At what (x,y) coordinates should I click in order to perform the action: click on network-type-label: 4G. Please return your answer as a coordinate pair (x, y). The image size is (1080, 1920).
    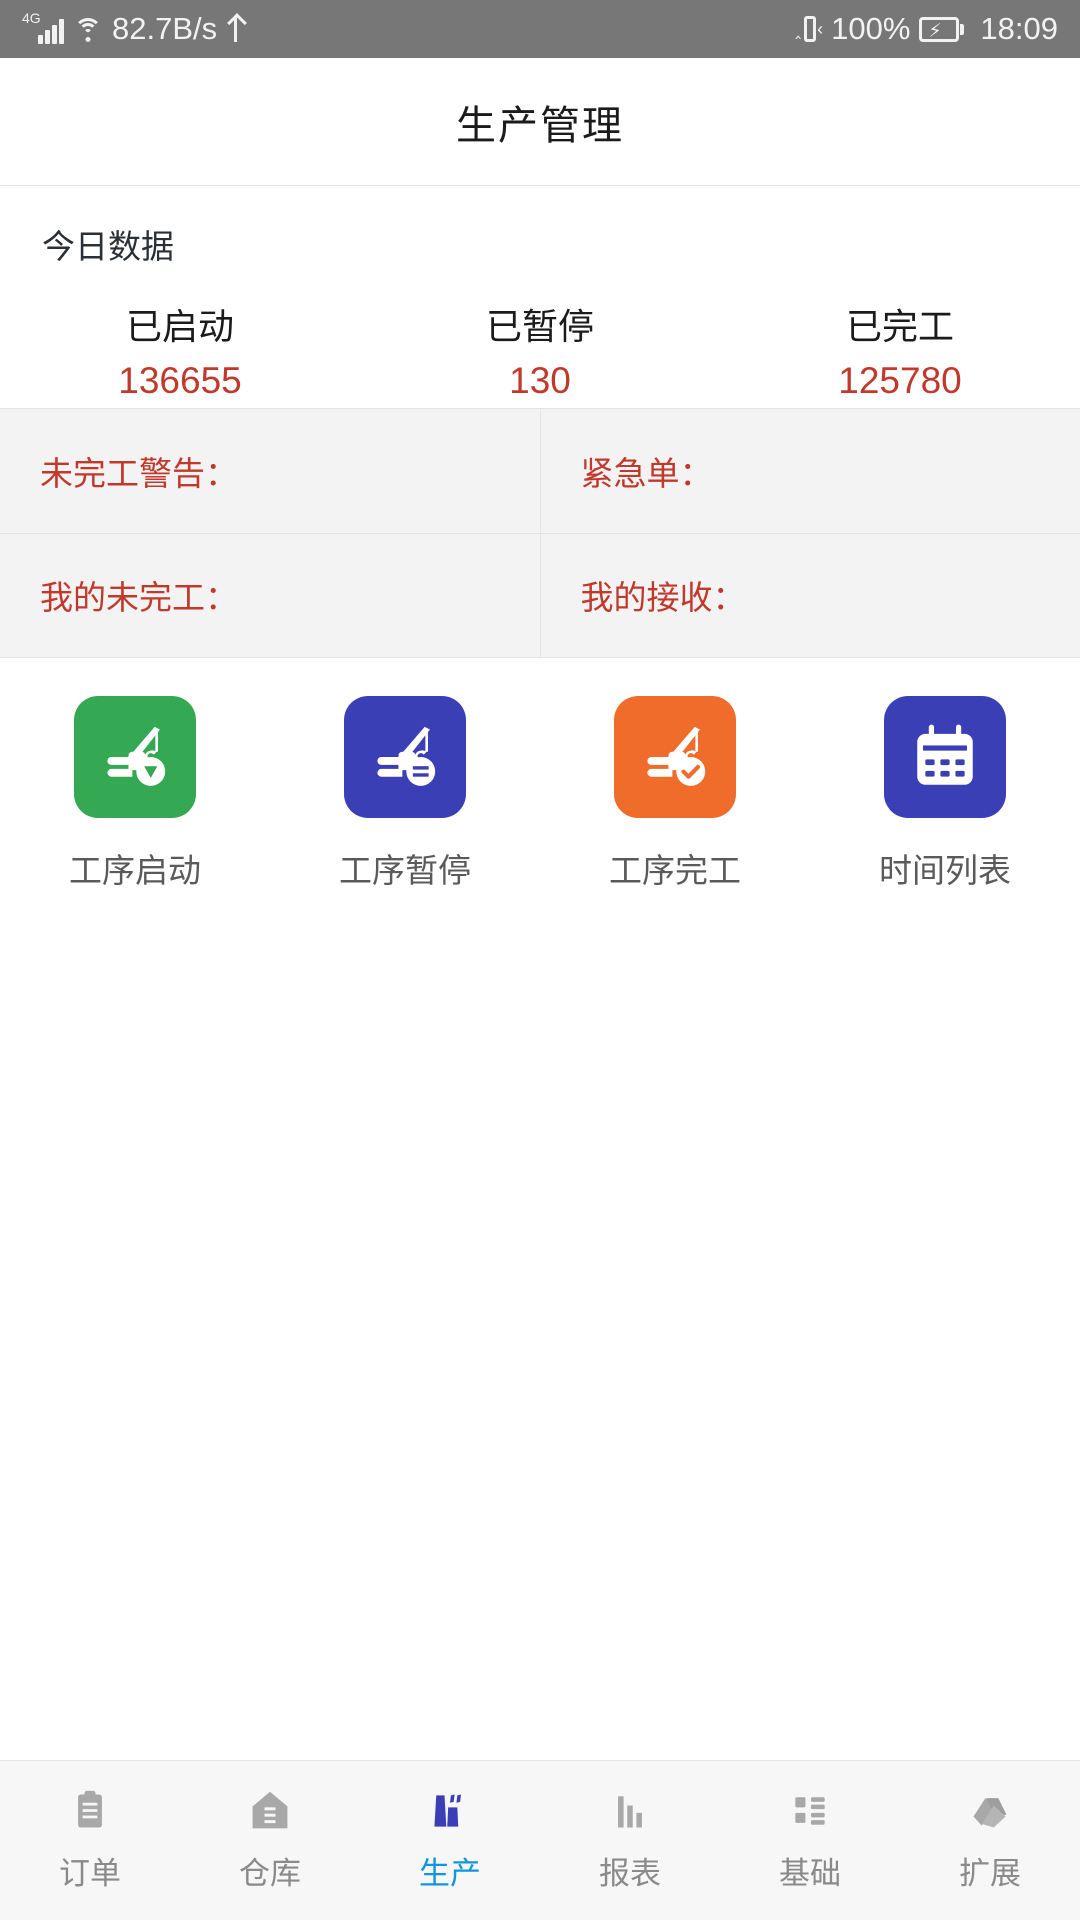
    Looking at the image, I should click on (31, 18).